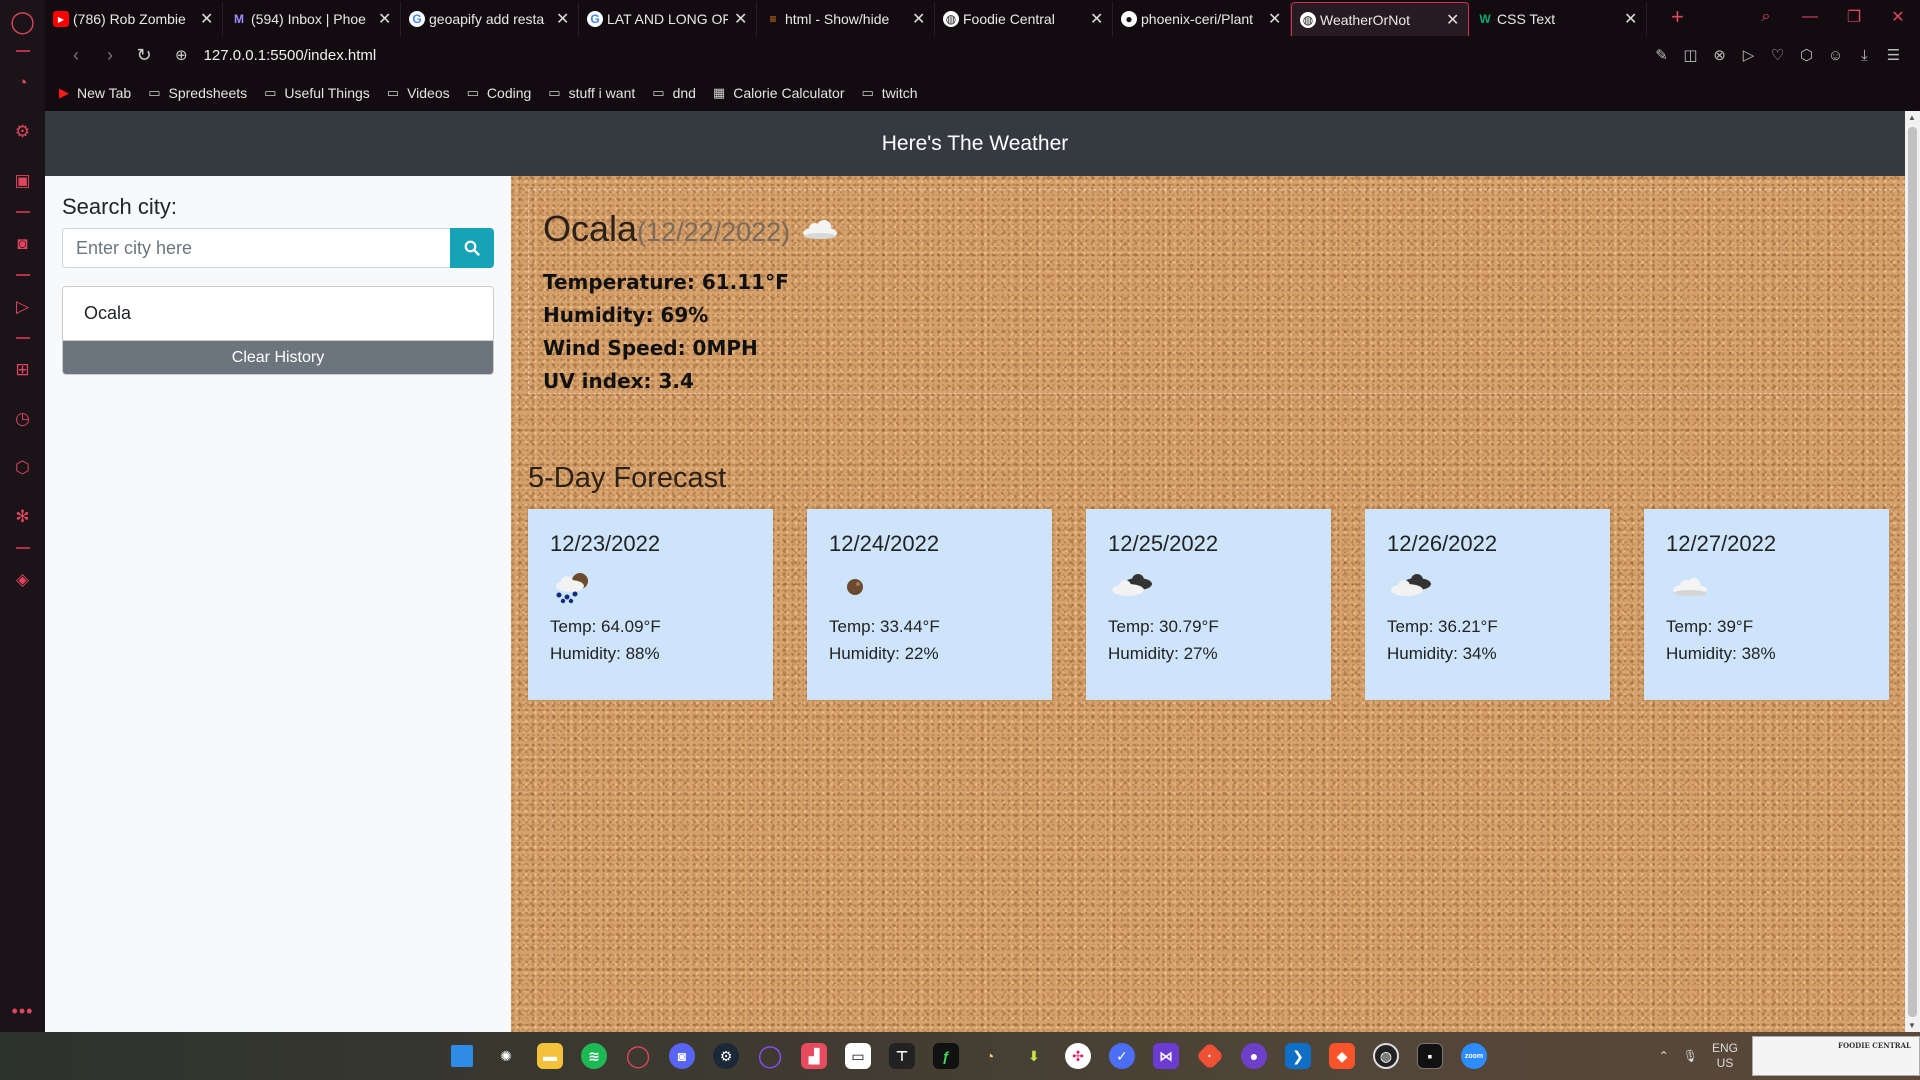 The image size is (1920, 1080). I want to click on bookmark-calorie-calculator: ▦ Calorie Calculator, so click(779, 93).